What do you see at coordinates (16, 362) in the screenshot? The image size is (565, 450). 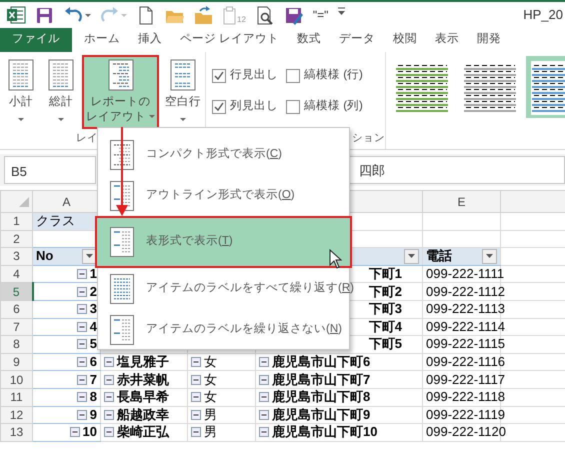 I see `row-header: 9` at bounding box center [16, 362].